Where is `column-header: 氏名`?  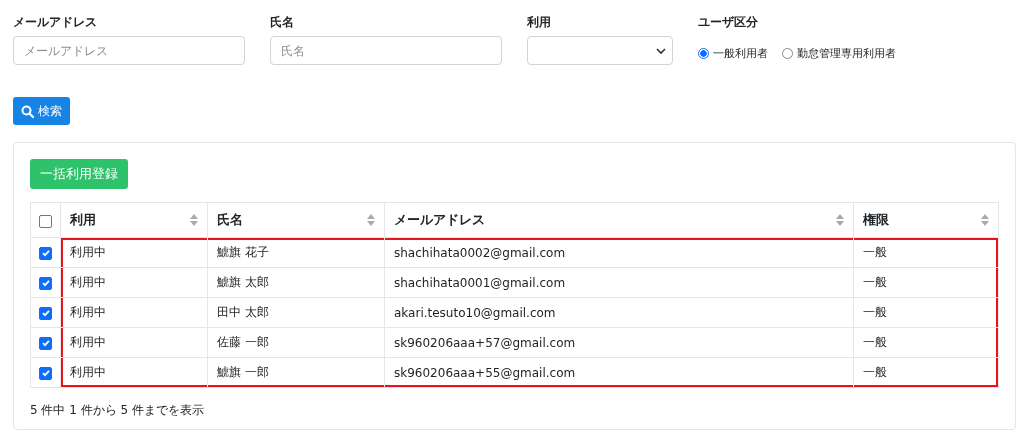
column-header: 氏名 is located at coordinates (296, 220).